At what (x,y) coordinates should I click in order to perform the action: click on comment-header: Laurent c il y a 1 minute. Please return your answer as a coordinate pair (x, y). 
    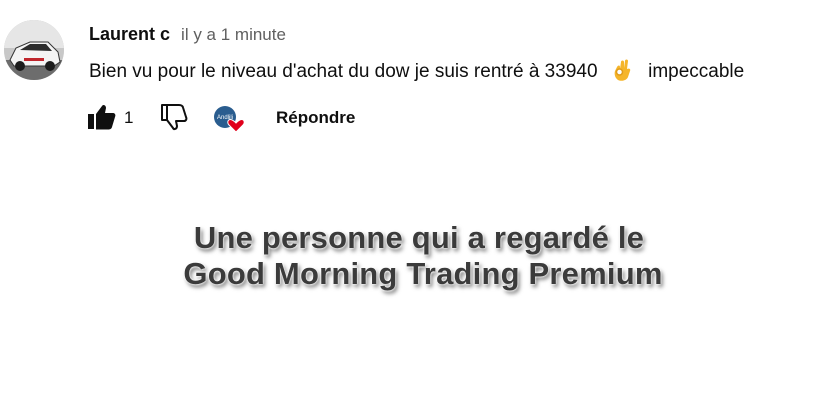
    Looking at the image, I should click on (187, 34).